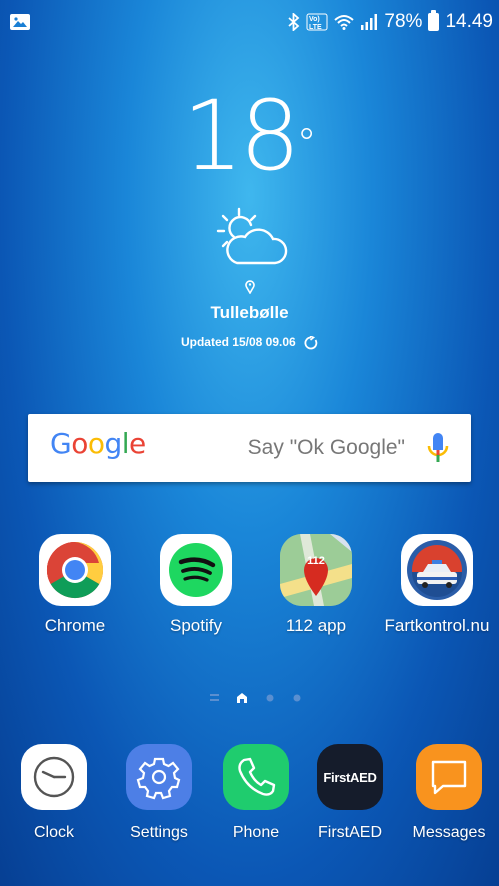 The height and width of the screenshot is (886, 499). What do you see at coordinates (238, 342) in the screenshot?
I see `updated-text: Updated 15/08 09.06` at bounding box center [238, 342].